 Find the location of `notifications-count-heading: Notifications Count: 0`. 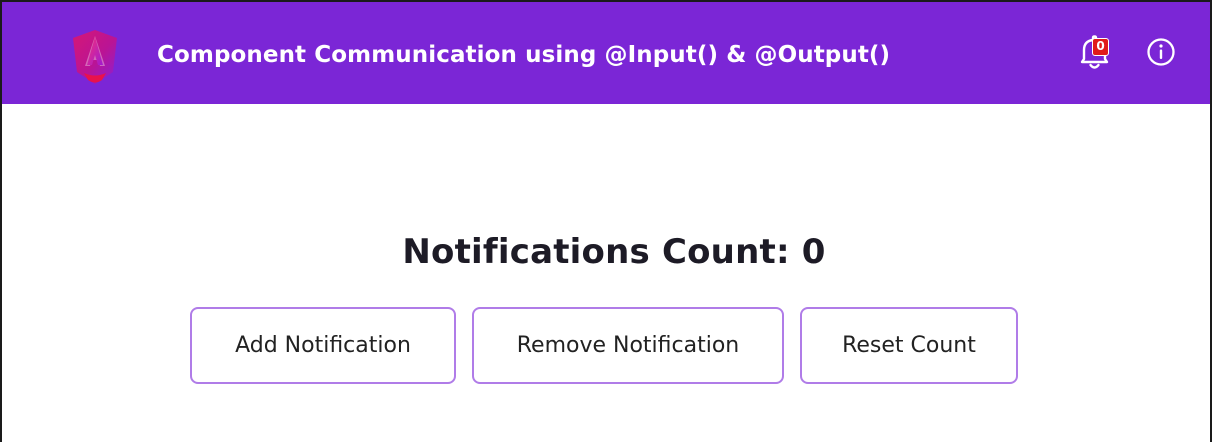

notifications-count-heading: Notifications Count: 0 is located at coordinates (614, 252).